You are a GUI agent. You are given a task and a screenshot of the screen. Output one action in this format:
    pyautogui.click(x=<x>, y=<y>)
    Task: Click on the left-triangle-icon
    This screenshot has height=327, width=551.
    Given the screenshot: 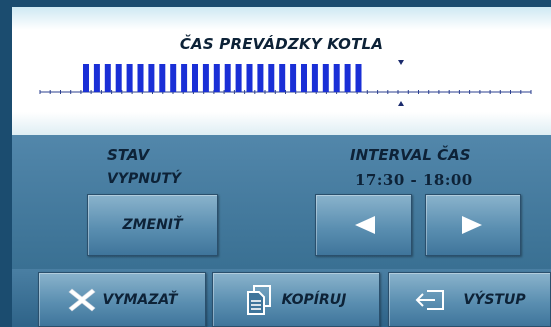 What is the action you would take?
    pyautogui.click(x=364, y=225)
    